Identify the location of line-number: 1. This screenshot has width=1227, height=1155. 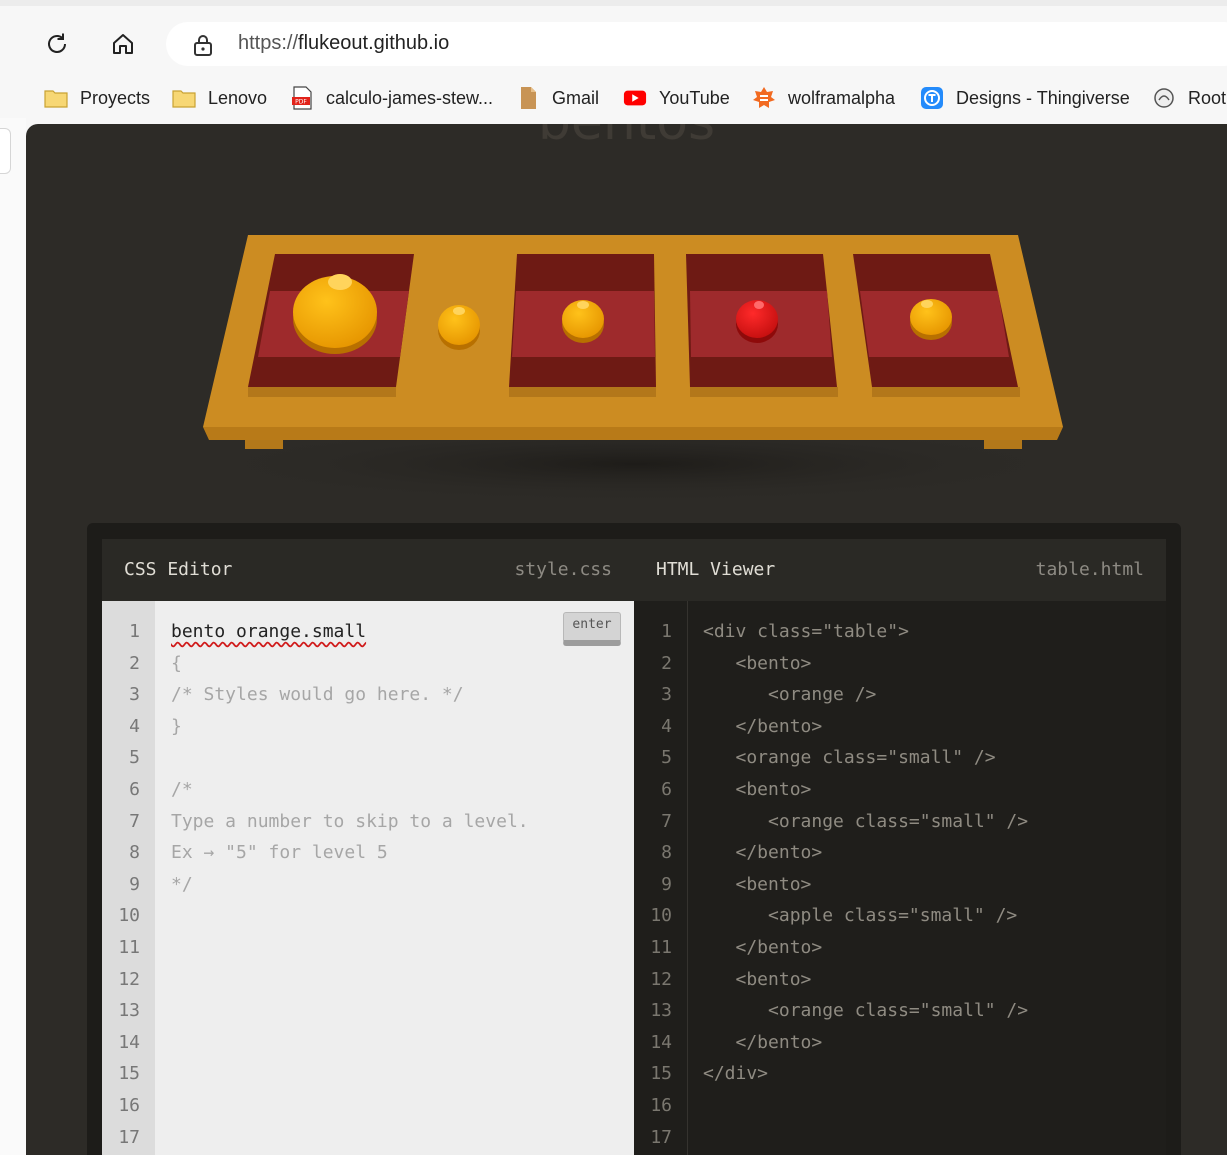
(134, 631).